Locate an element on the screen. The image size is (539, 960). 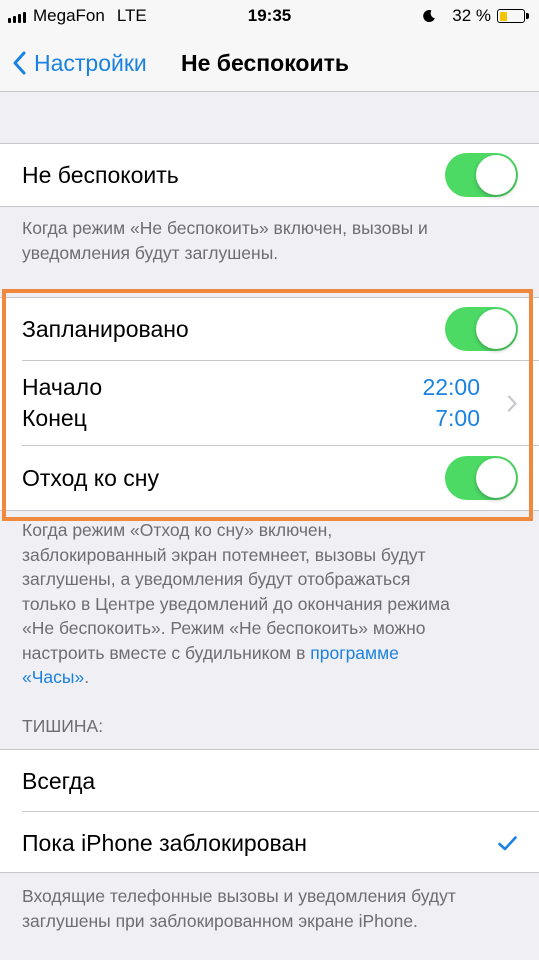
battery-percent: 32 % is located at coordinates (471, 15).